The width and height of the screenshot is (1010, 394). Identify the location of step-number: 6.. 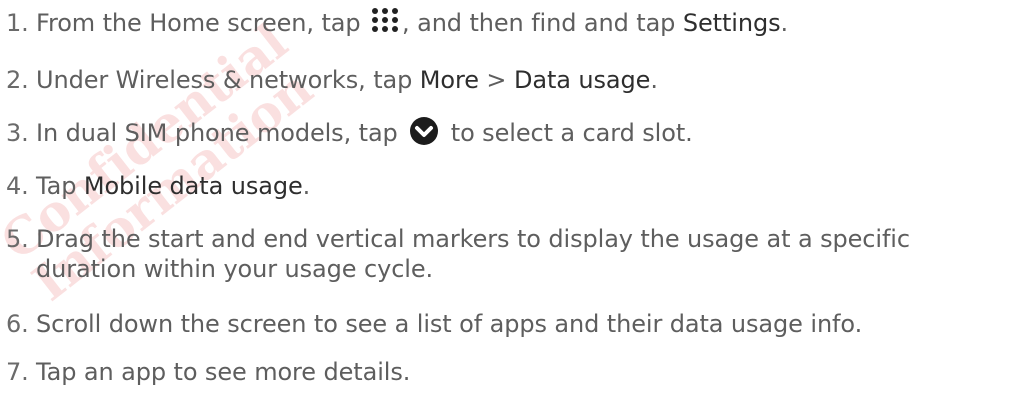
(17, 324).